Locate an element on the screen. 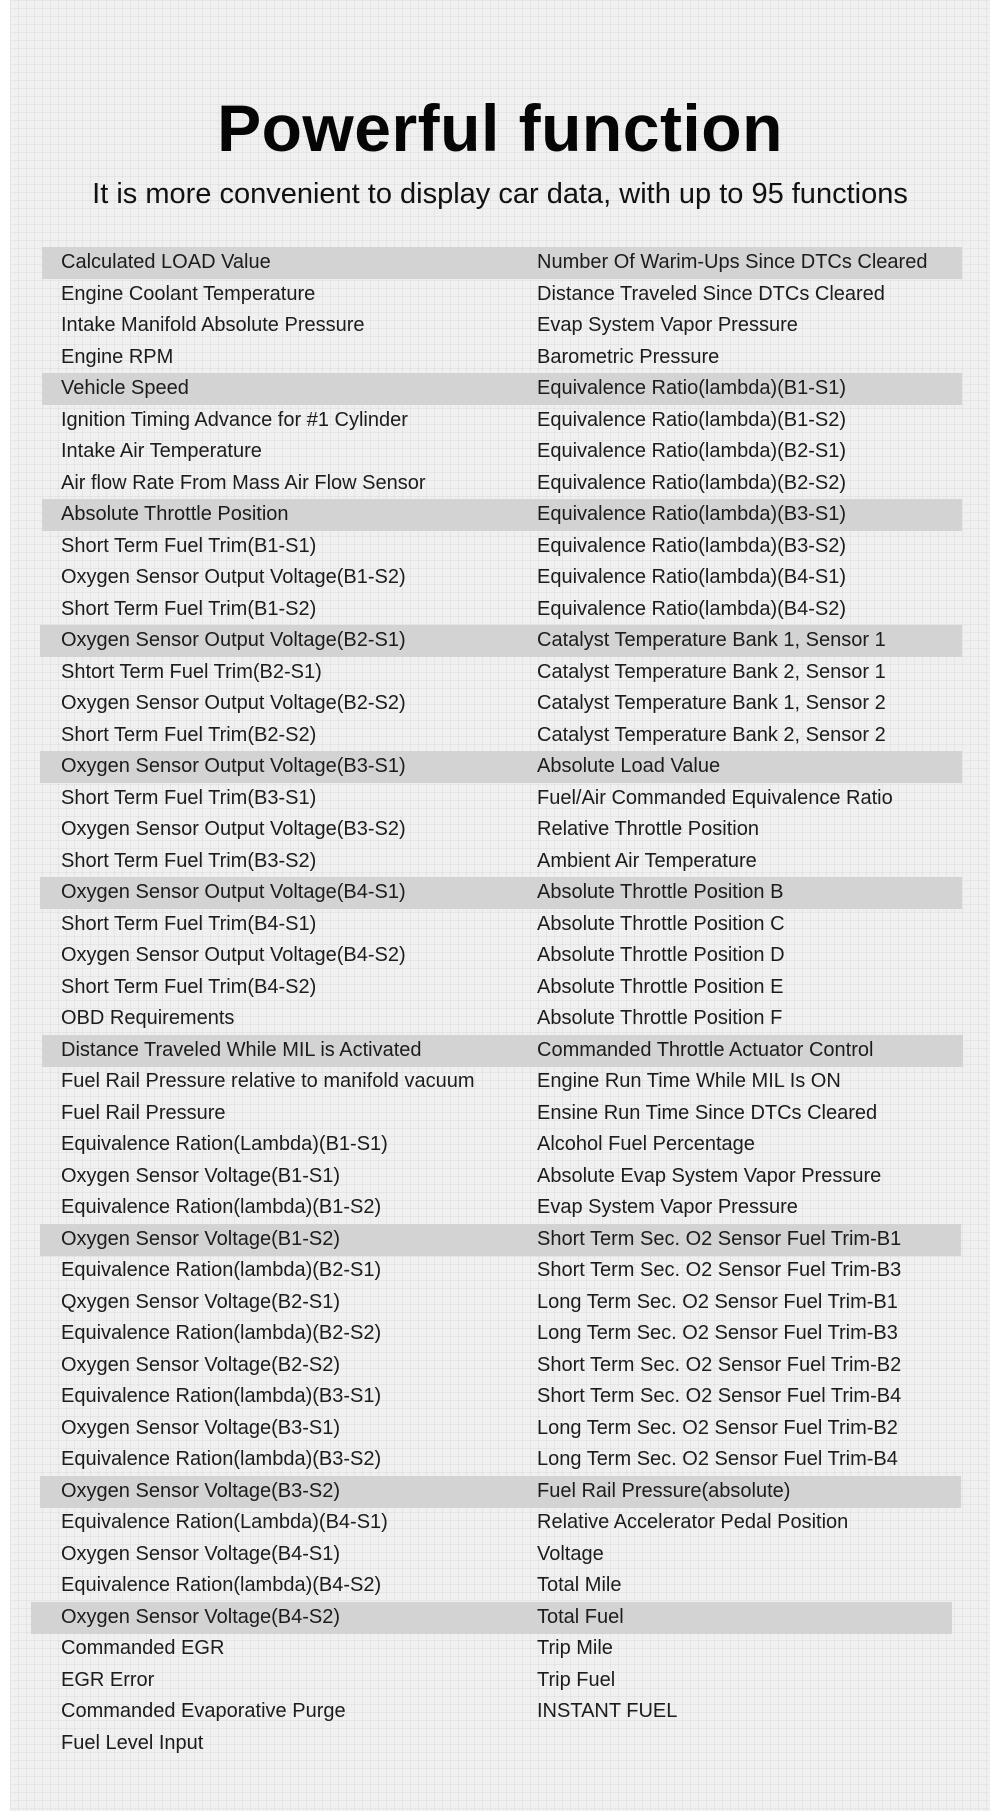  function-item-right: Long Term Sec. O2 Sensor Fuel Trim-B2 is located at coordinates (717, 1427).